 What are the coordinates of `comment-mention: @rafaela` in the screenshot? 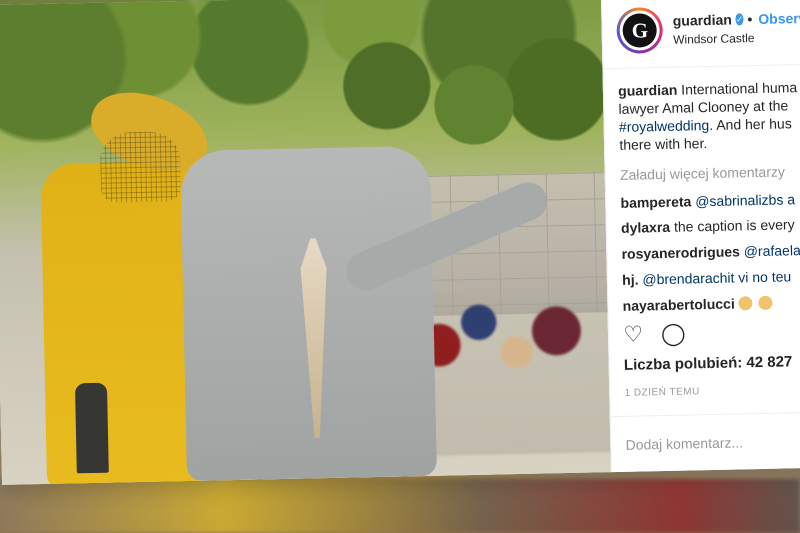 It's located at (772, 250).